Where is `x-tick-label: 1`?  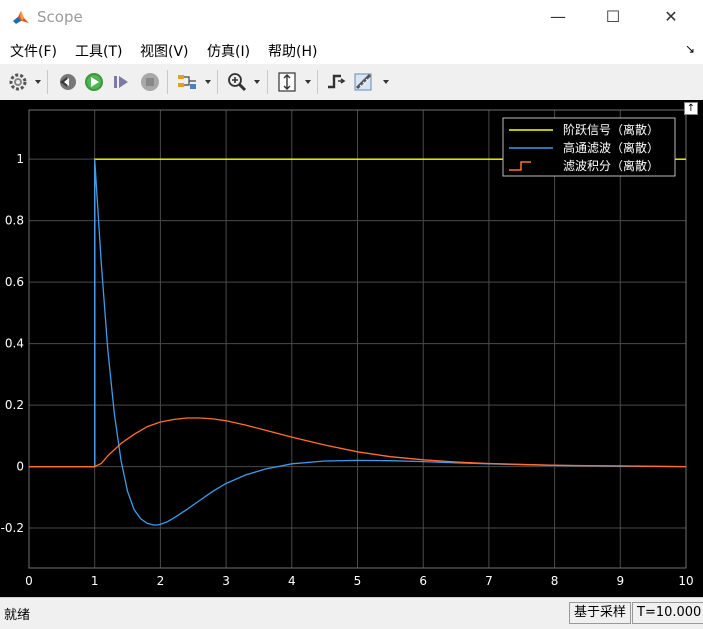 x-tick-label: 1 is located at coordinates (95, 581).